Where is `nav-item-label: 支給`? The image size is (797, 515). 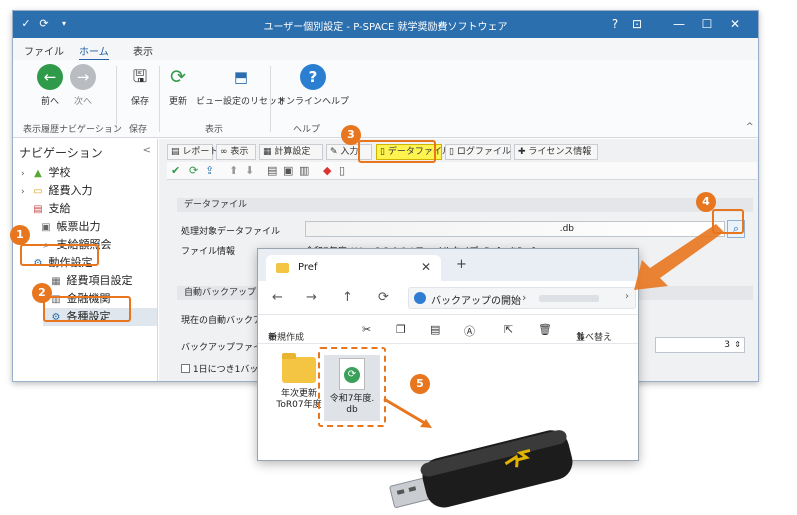
nav-item-label: 支給 is located at coordinates (59, 208).